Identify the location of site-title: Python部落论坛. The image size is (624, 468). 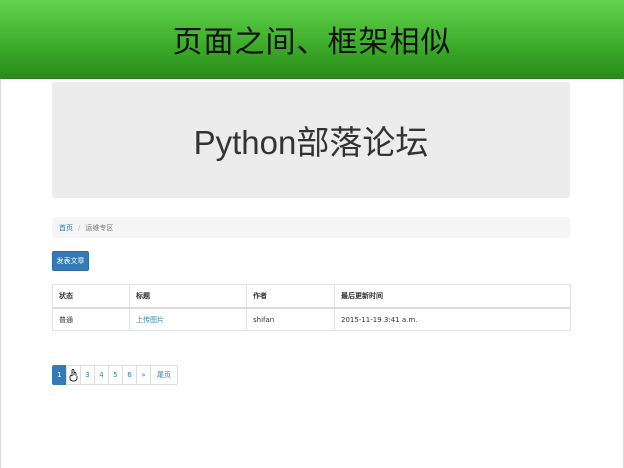
(311, 142).